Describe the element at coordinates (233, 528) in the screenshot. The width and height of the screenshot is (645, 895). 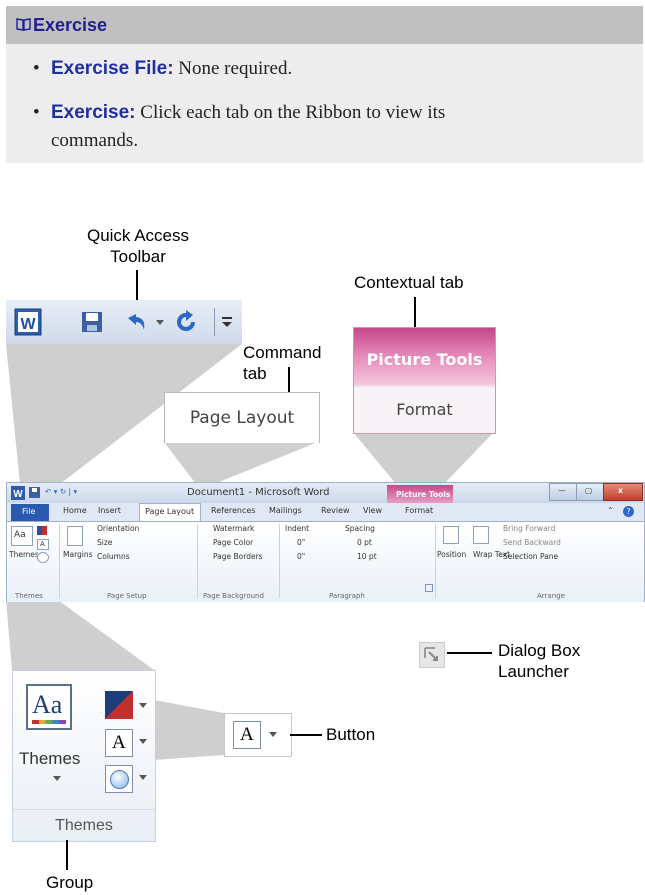
I see `watermark-button: Watermark` at that location.